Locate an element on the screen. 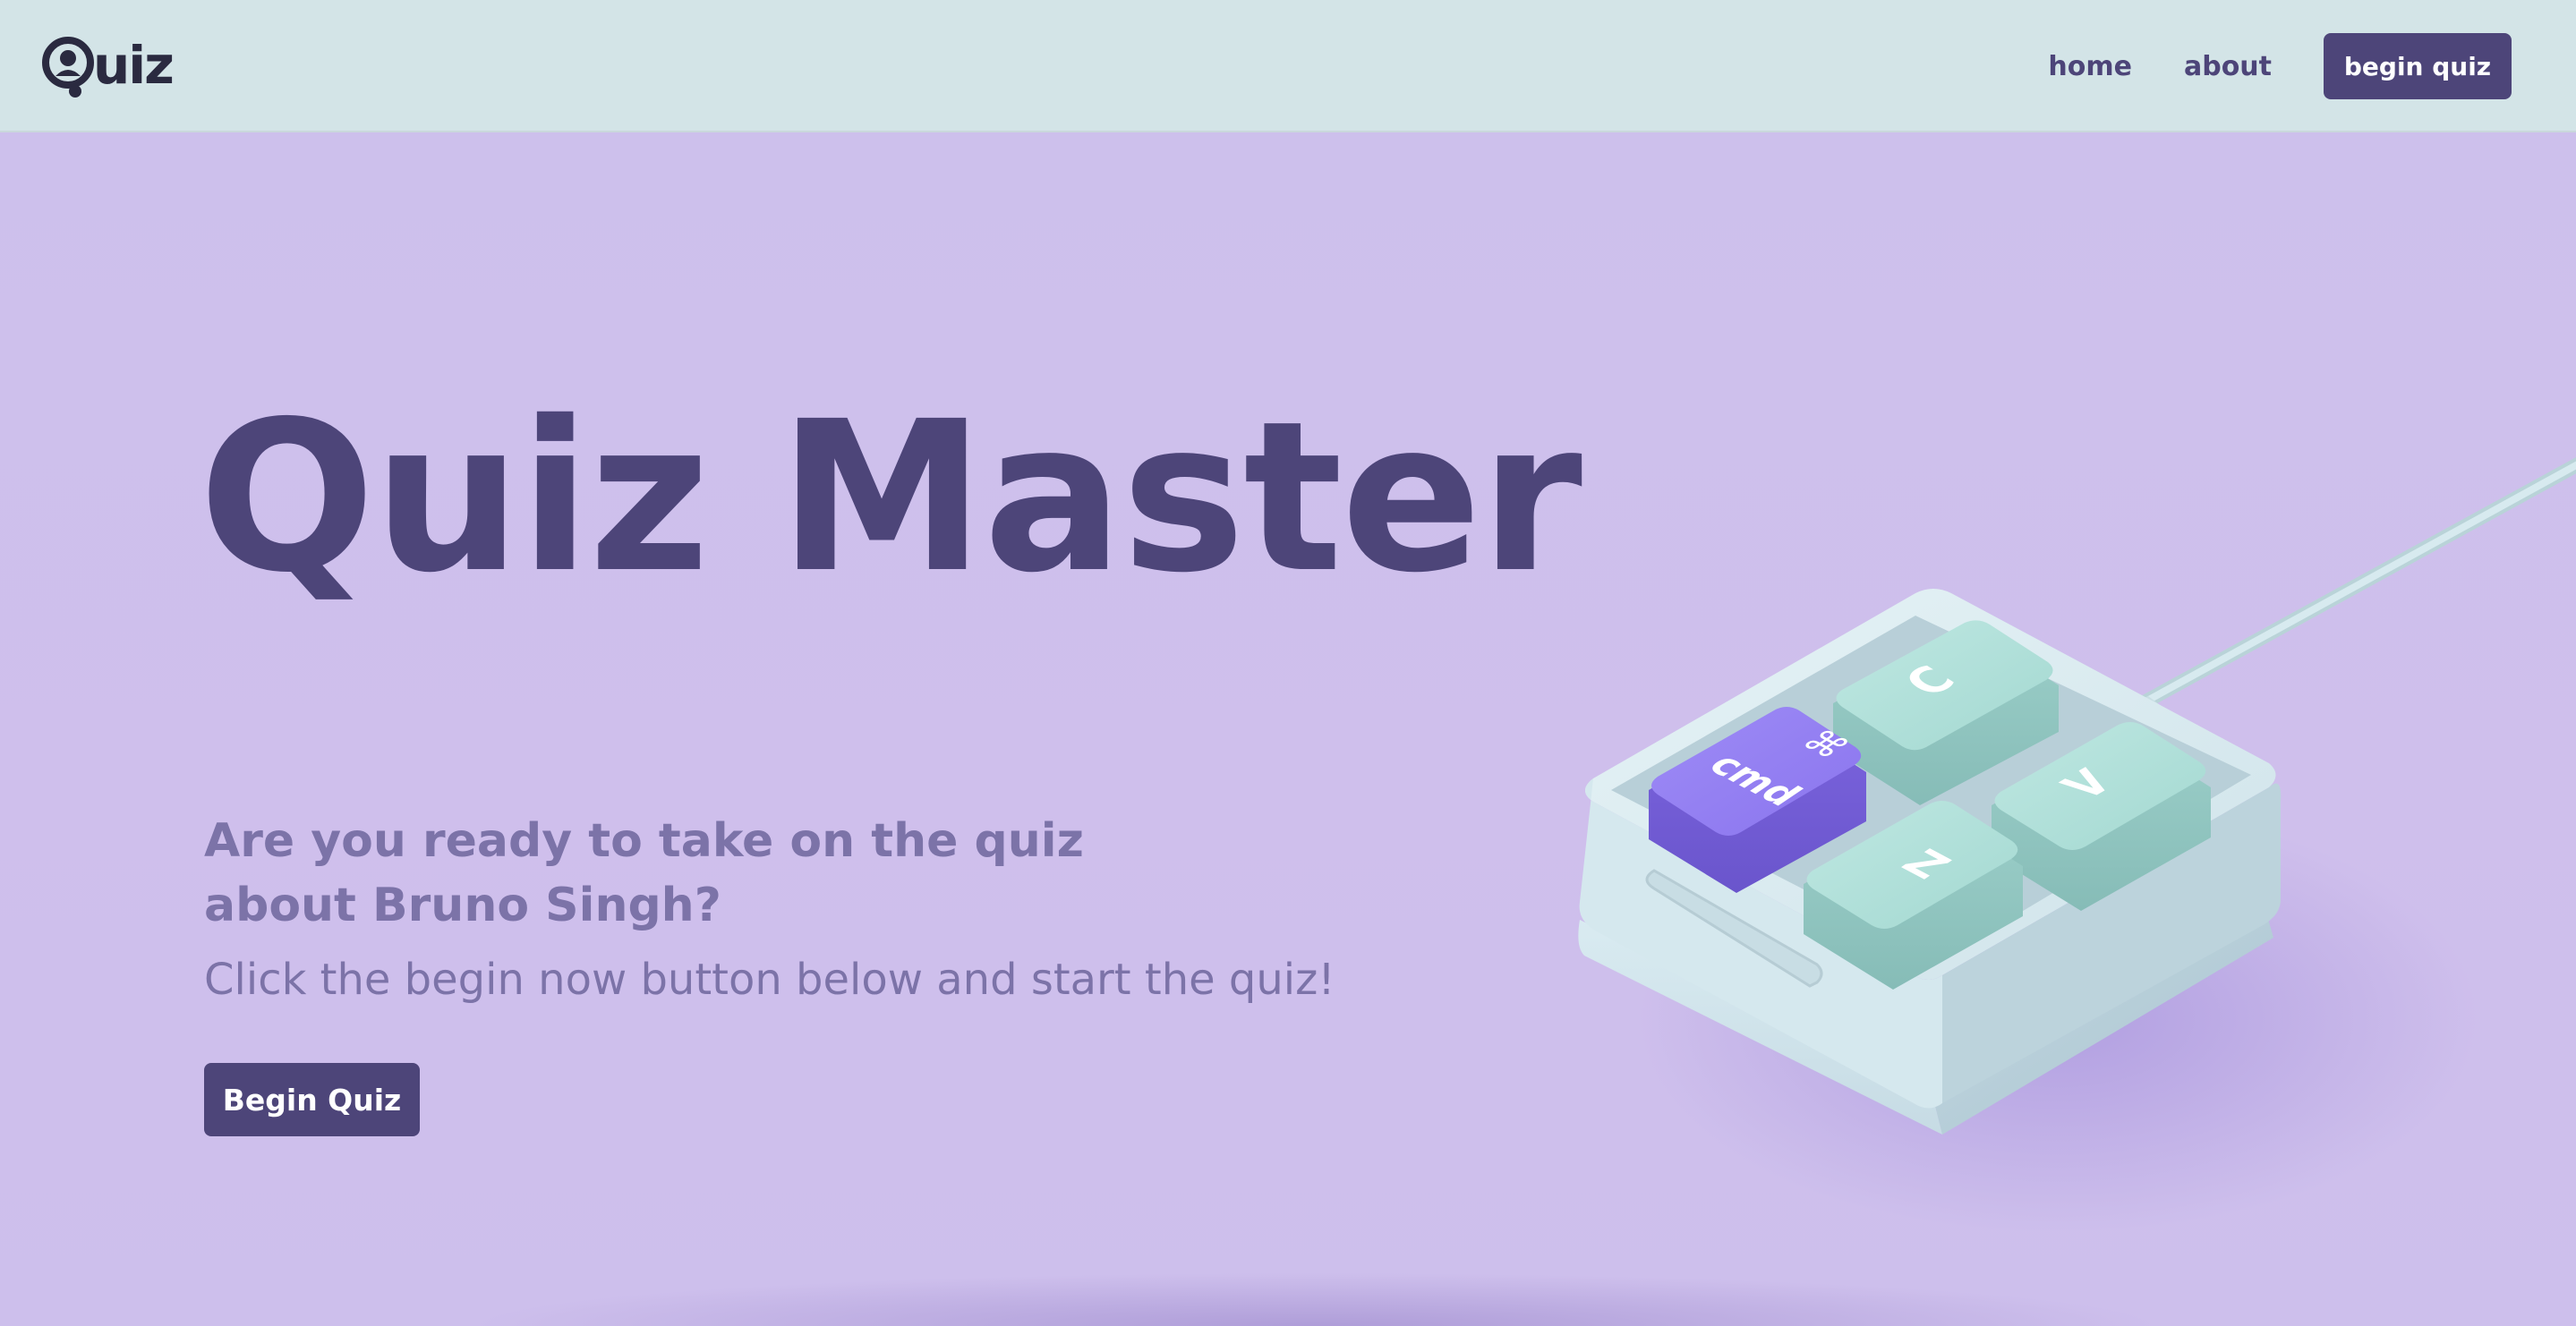  hero-title: Quiz Master is located at coordinates (890, 497).